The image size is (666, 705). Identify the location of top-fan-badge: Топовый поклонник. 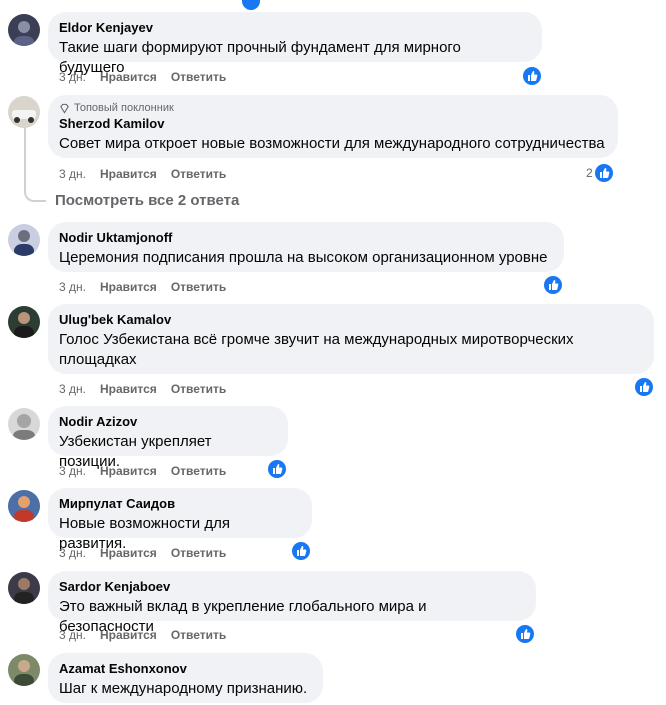
(332, 108).